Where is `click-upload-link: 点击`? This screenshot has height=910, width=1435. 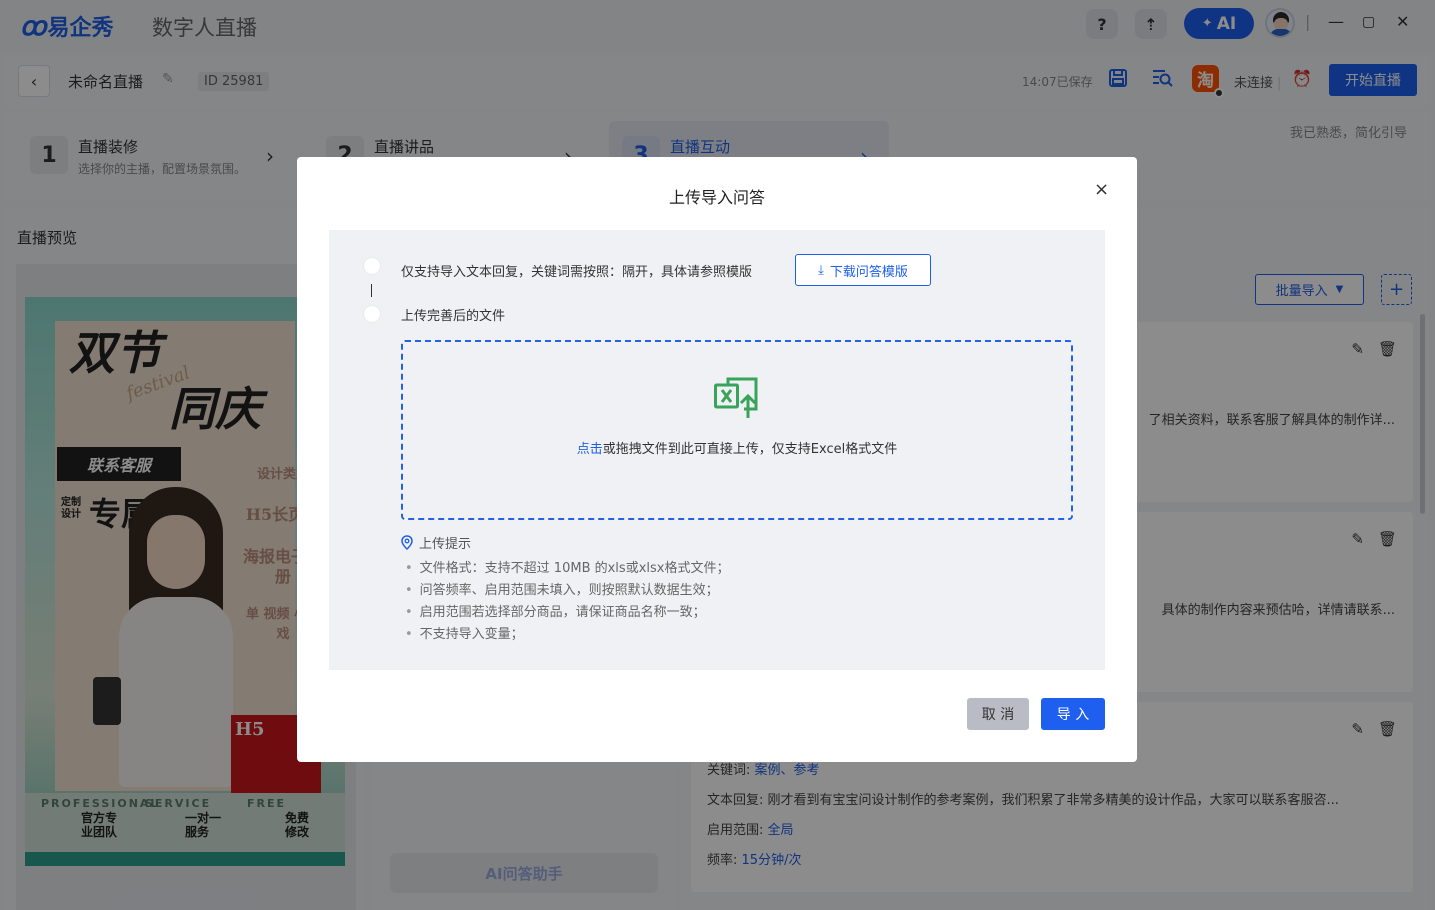
click-upload-link: 点击 is located at coordinates (590, 449).